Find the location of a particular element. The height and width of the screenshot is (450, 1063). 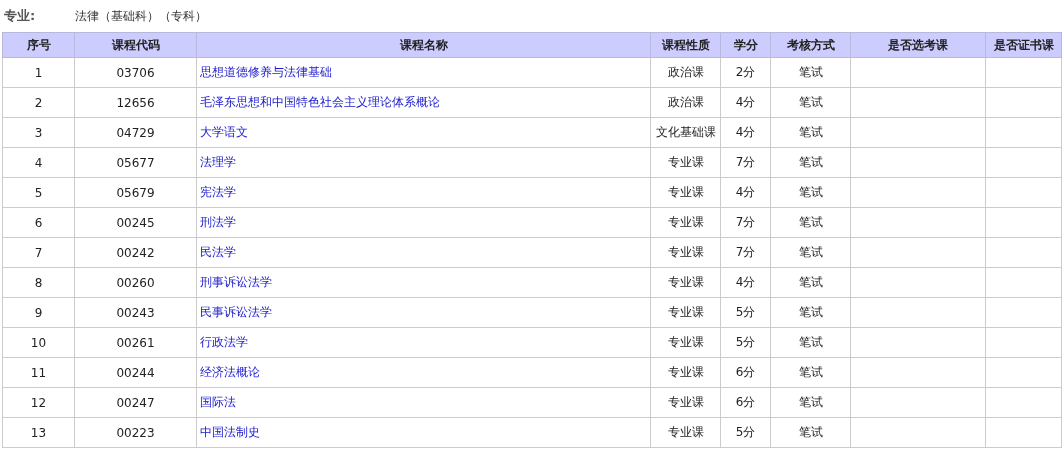

table-cell: 8 is located at coordinates (38, 282).